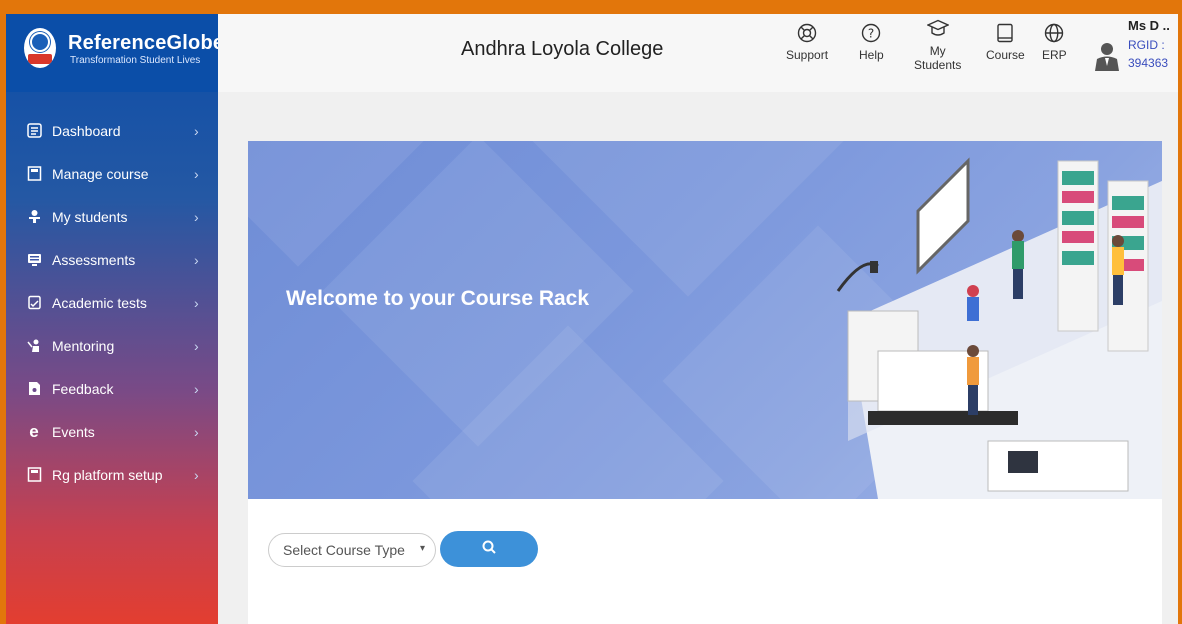 The width and height of the screenshot is (1182, 624). What do you see at coordinates (1107, 57) in the screenshot?
I see `avatar-icon` at bounding box center [1107, 57].